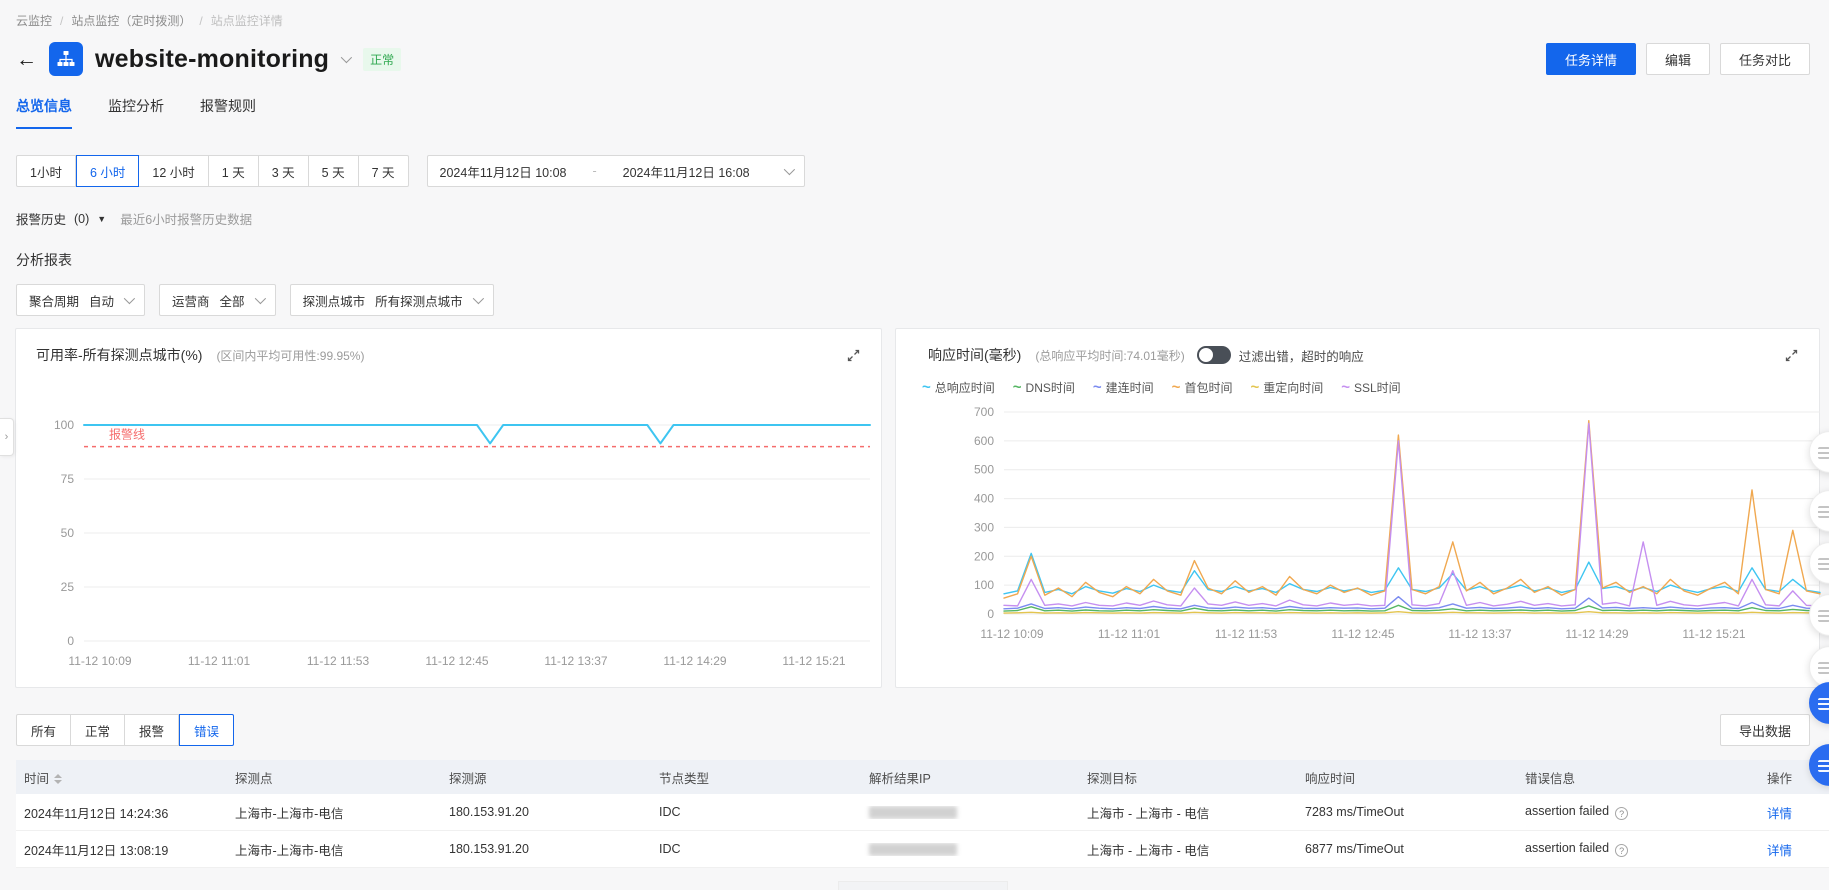  I want to click on filter-error: 错误, so click(207, 730).